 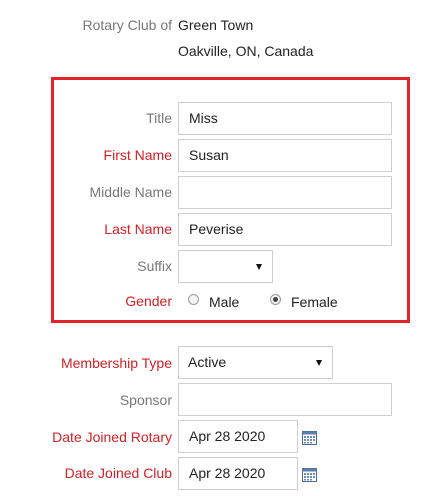 What do you see at coordinates (145, 400) in the screenshot?
I see `sponsor-label: Sponsor` at bounding box center [145, 400].